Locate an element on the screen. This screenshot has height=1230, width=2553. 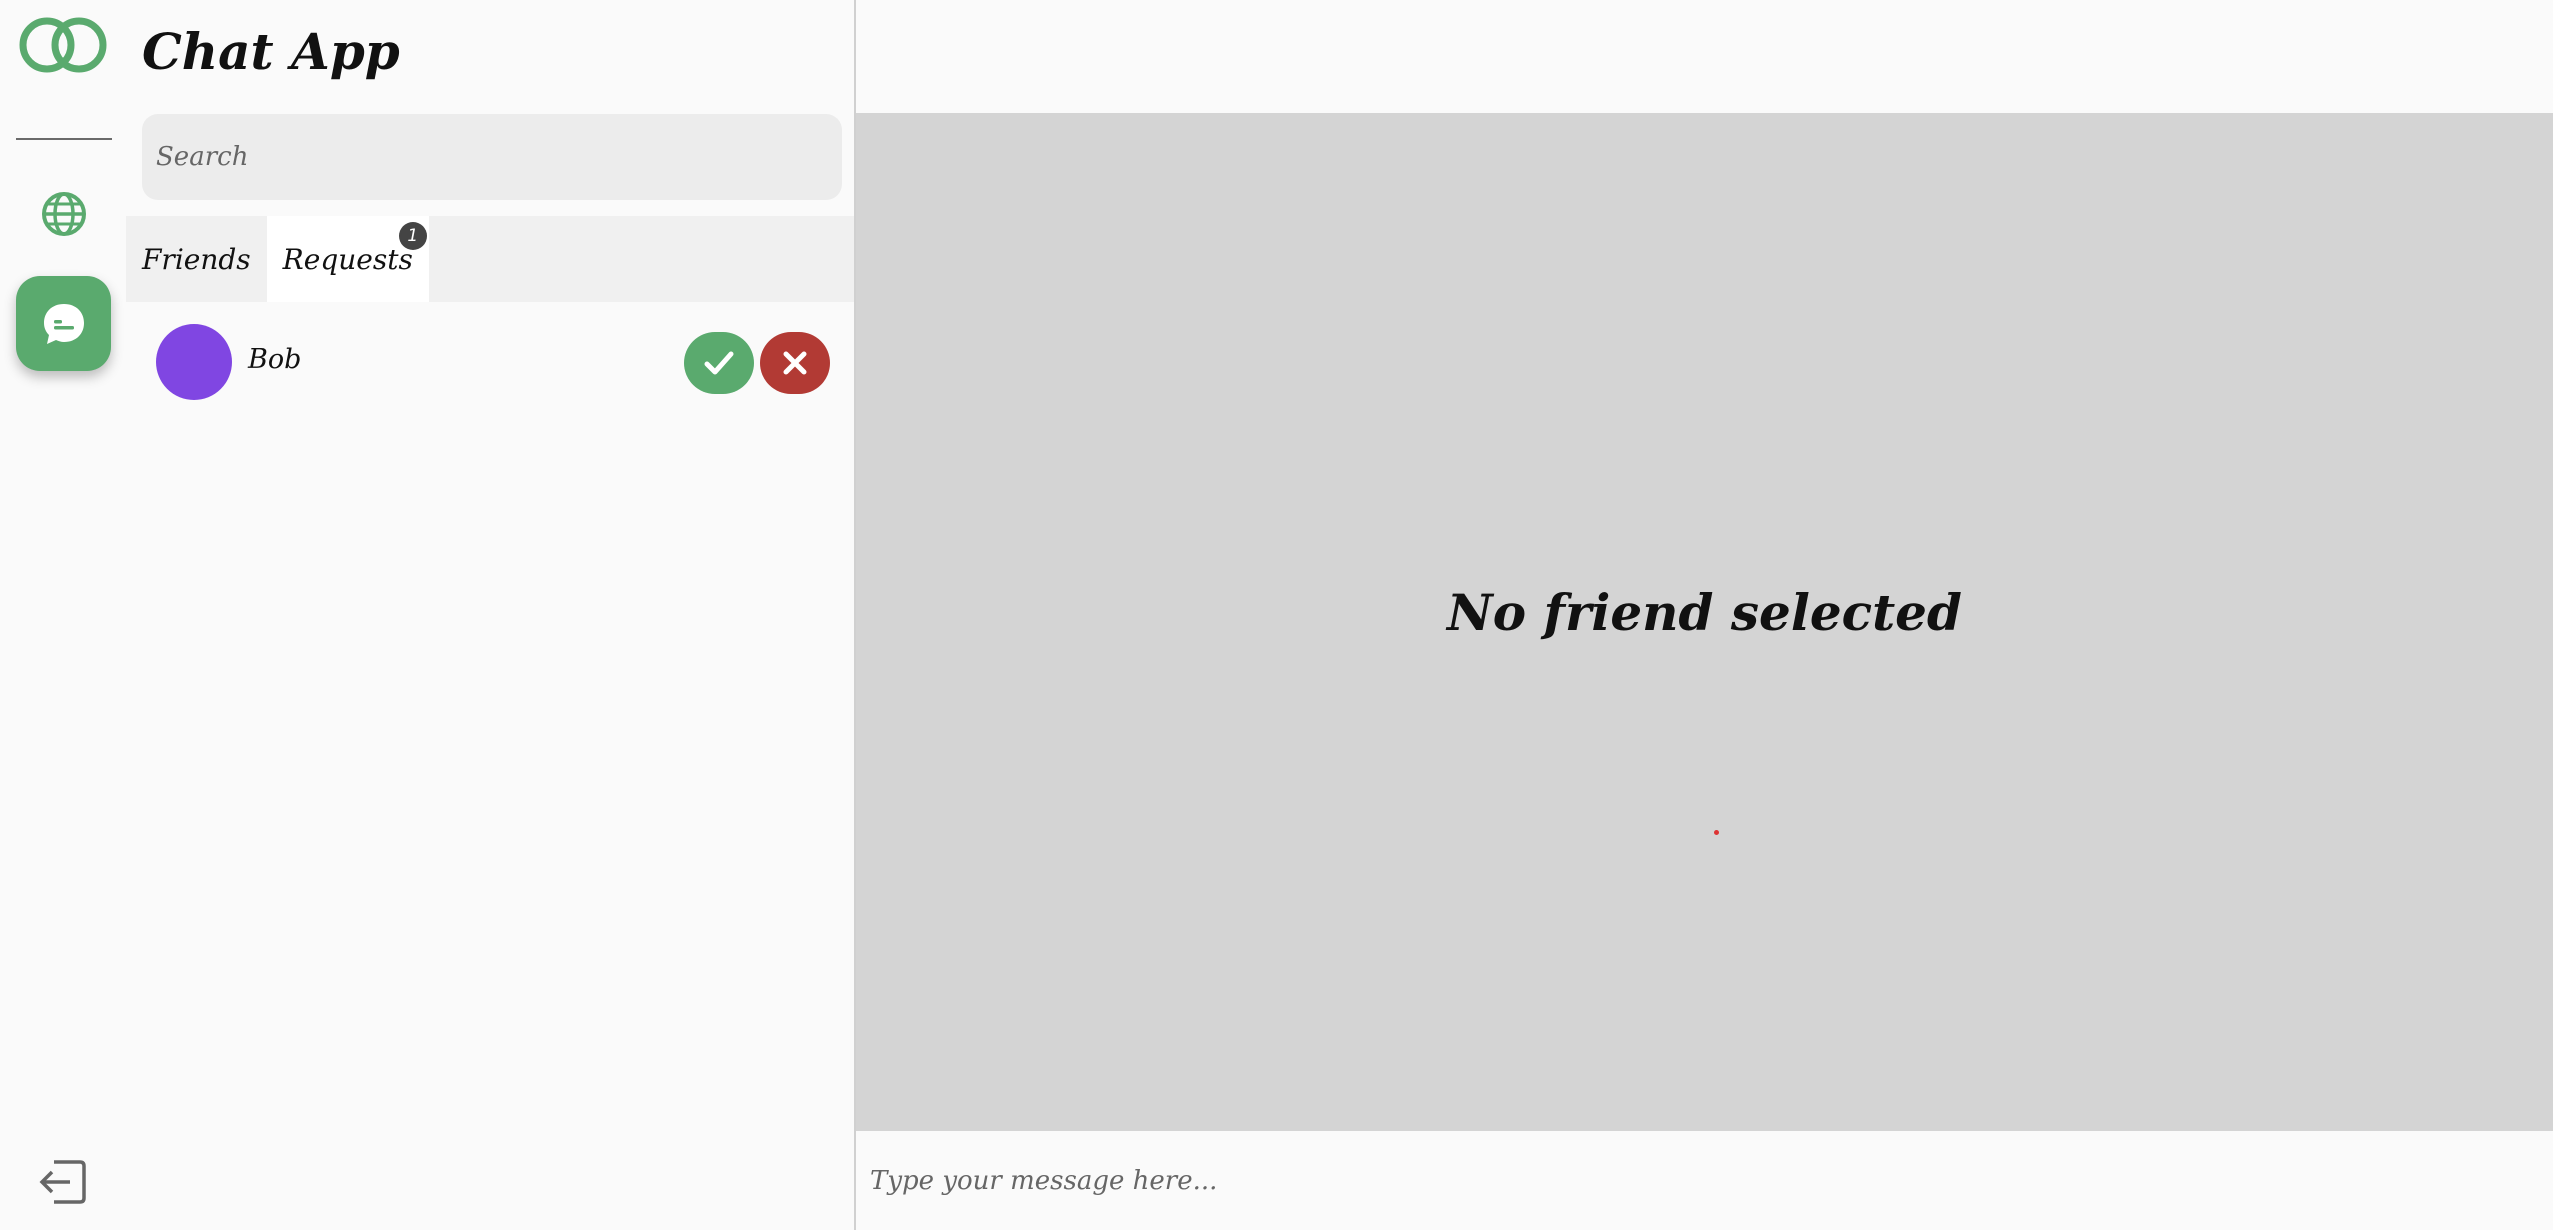
x-icon is located at coordinates (795, 363).